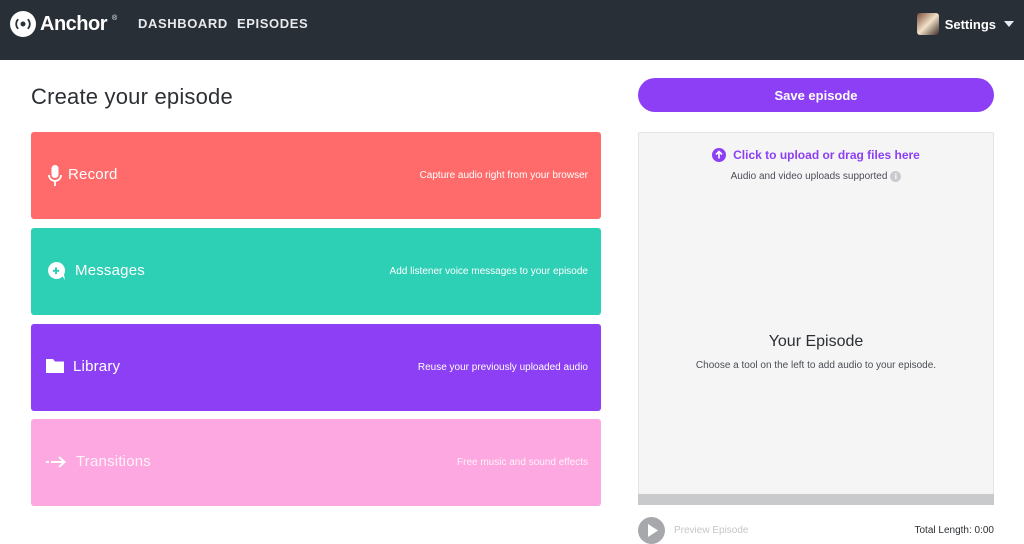 This screenshot has height=544, width=1024. What do you see at coordinates (110, 270) in the screenshot?
I see `tool-messages-label: Messages` at bounding box center [110, 270].